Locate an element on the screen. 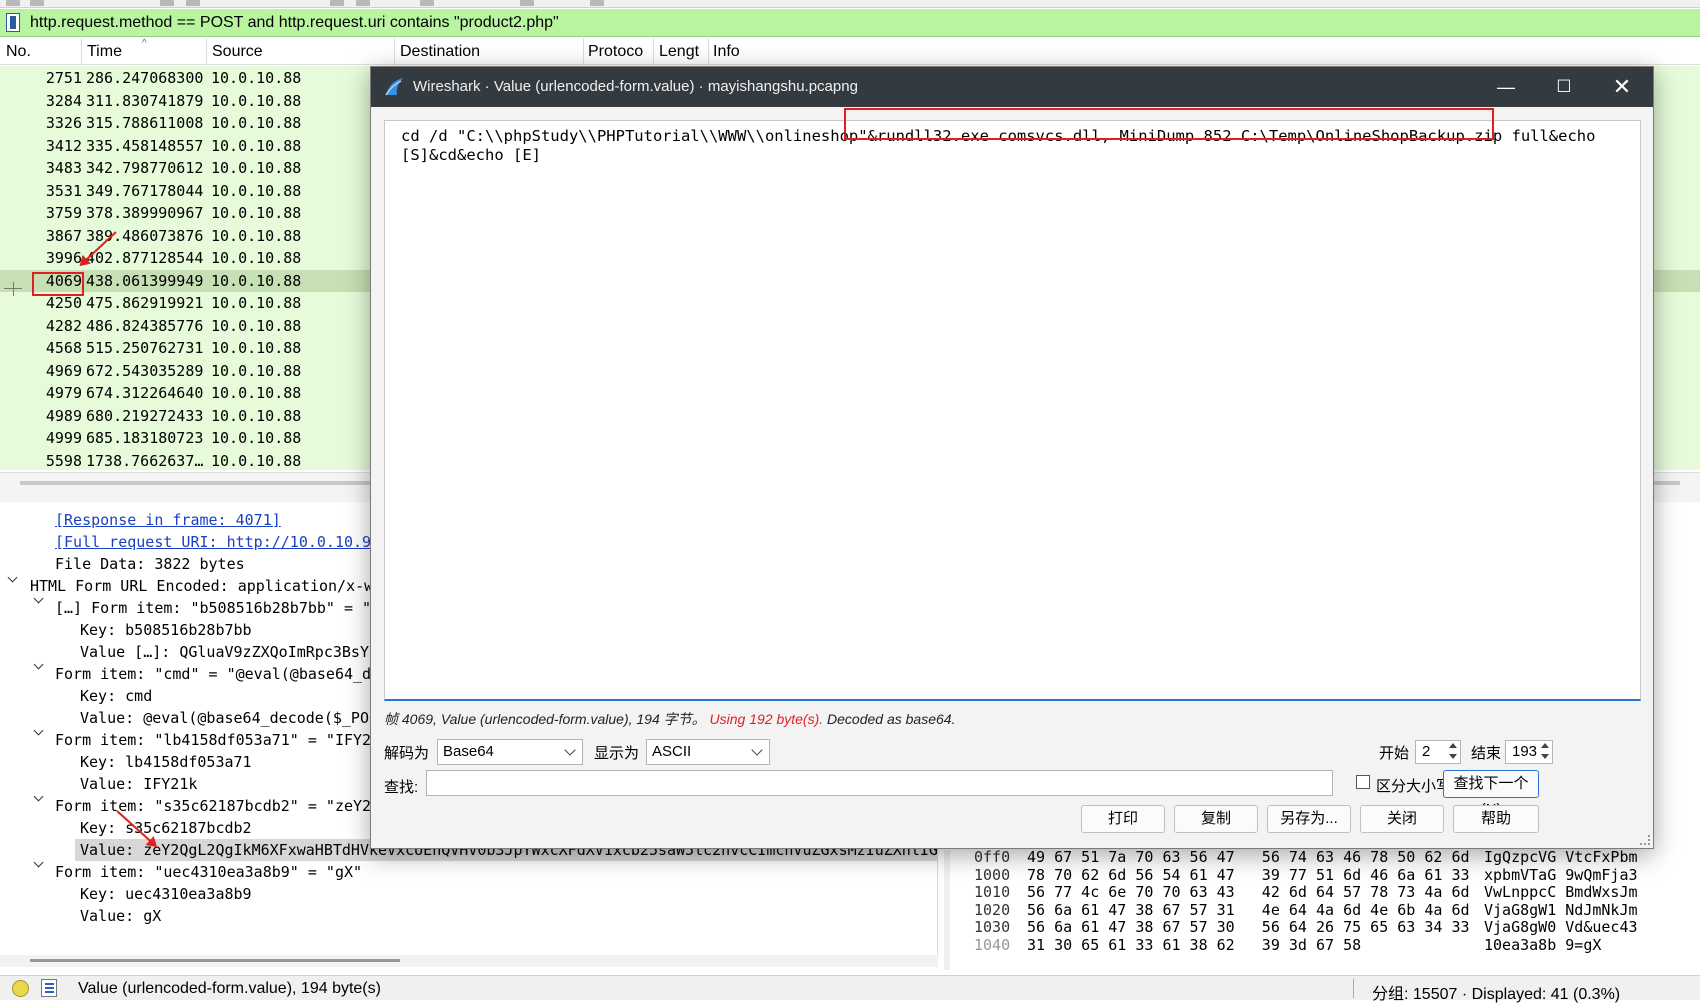  packet-number-cell: 5598 is located at coordinates (63, 460).